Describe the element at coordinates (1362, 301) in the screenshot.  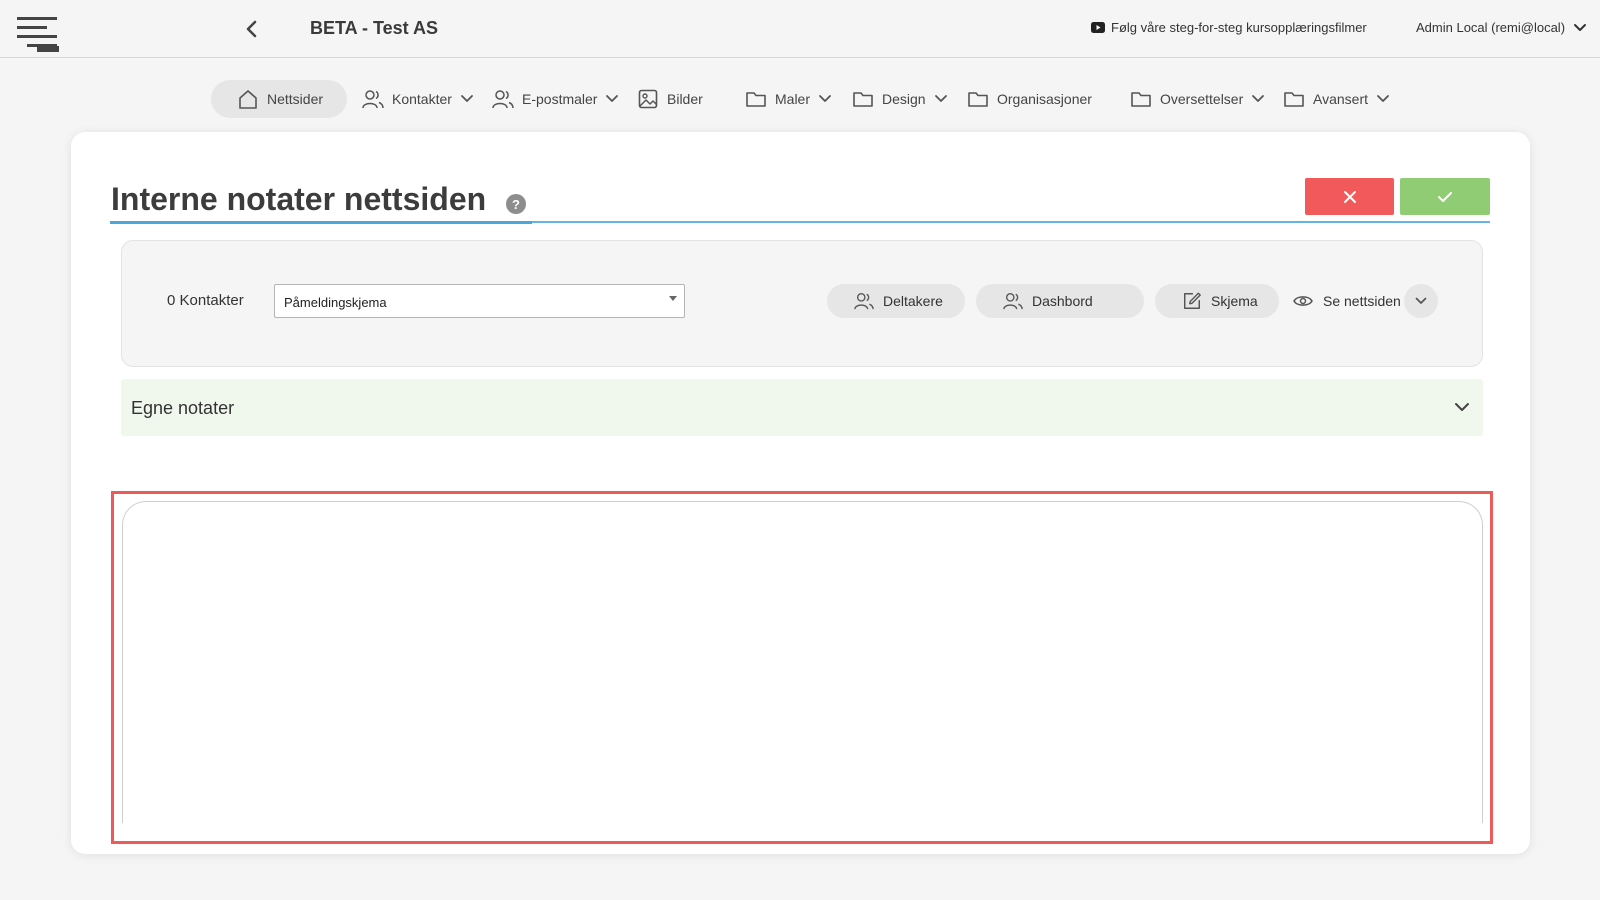
I see `view-site-label: Se nettsiden` at that location.